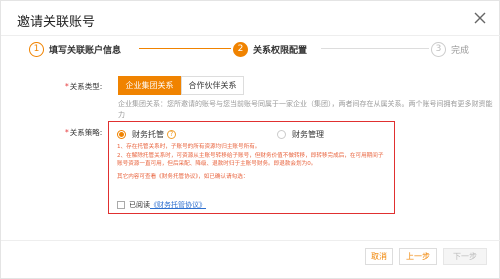 This screenshot has width=500, height=279. I want to click on next-step-button: 下一步, so click(465, 256).